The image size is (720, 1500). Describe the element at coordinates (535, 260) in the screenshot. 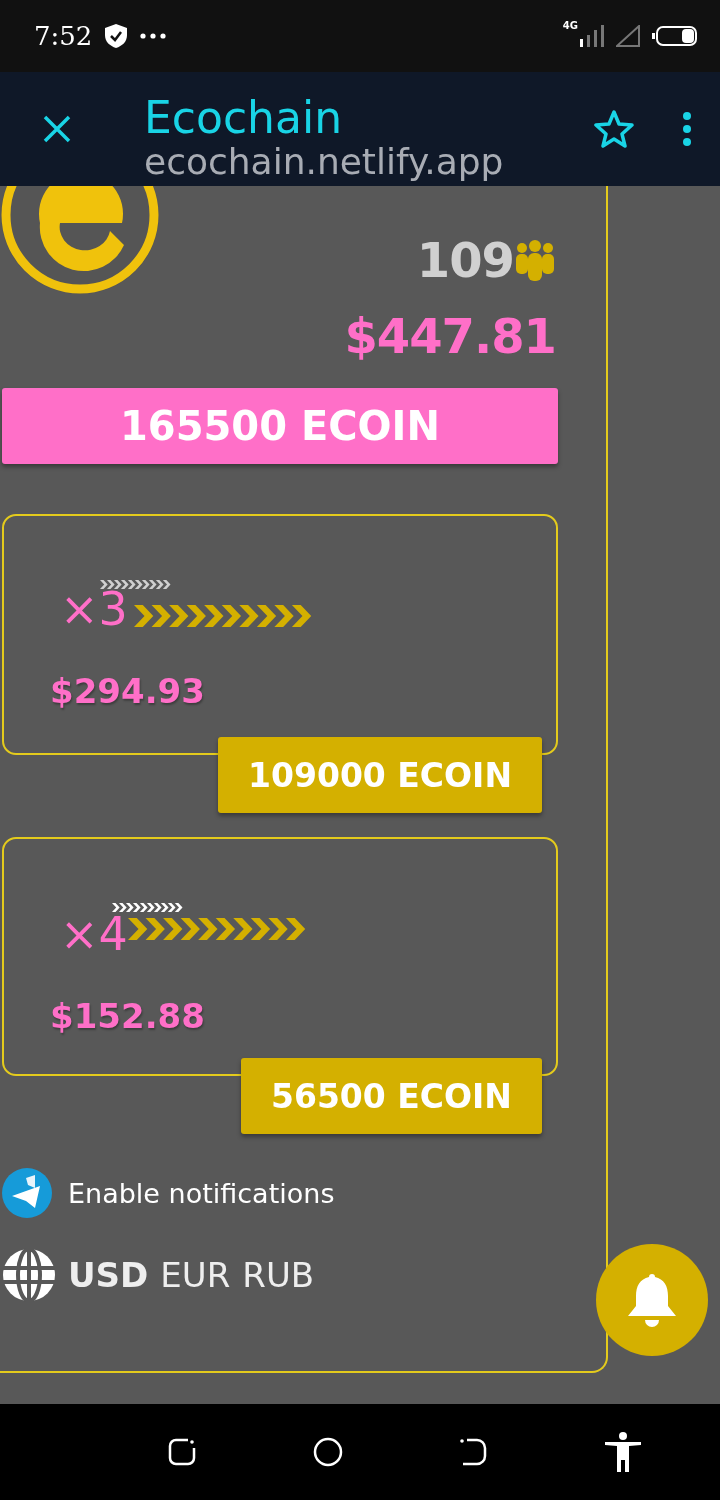

I see `people-icon` at that location.